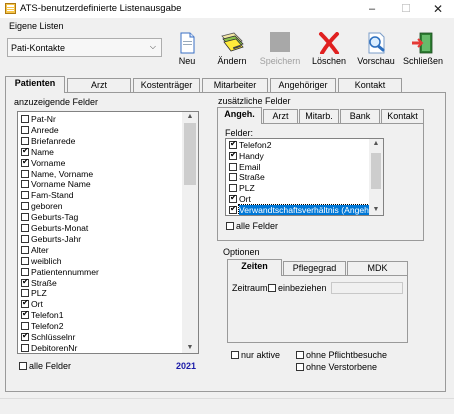 This screenshot has height=414, width=454. Describe the element at coordinates (35, 250) in the screenshot. I see `list-item: Alter` at that location.